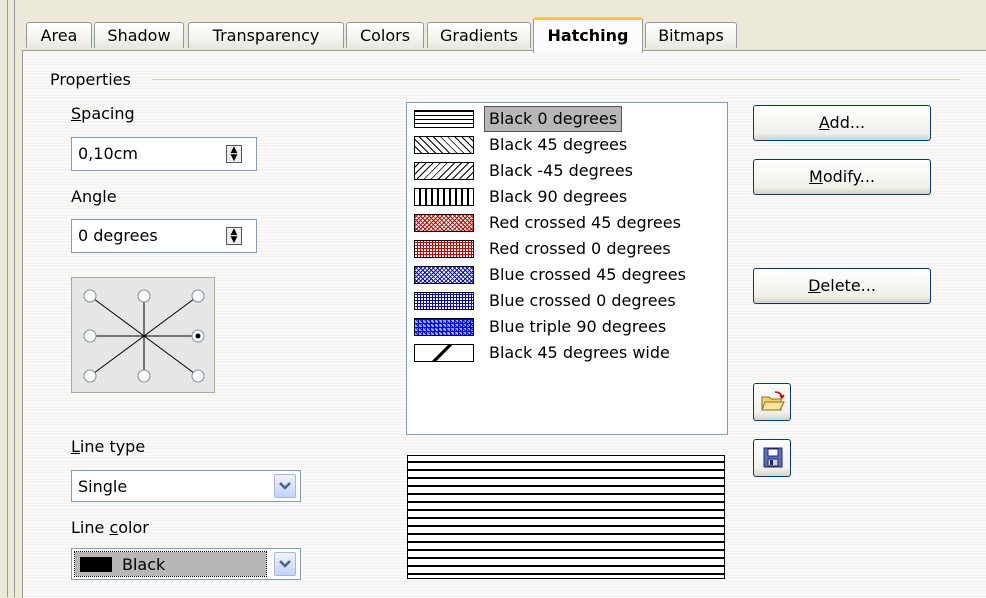 The width and height of the screenshot is (986, 598). I want to click on hatch-label: Red crossed 0 degrees, so click(580, 248).